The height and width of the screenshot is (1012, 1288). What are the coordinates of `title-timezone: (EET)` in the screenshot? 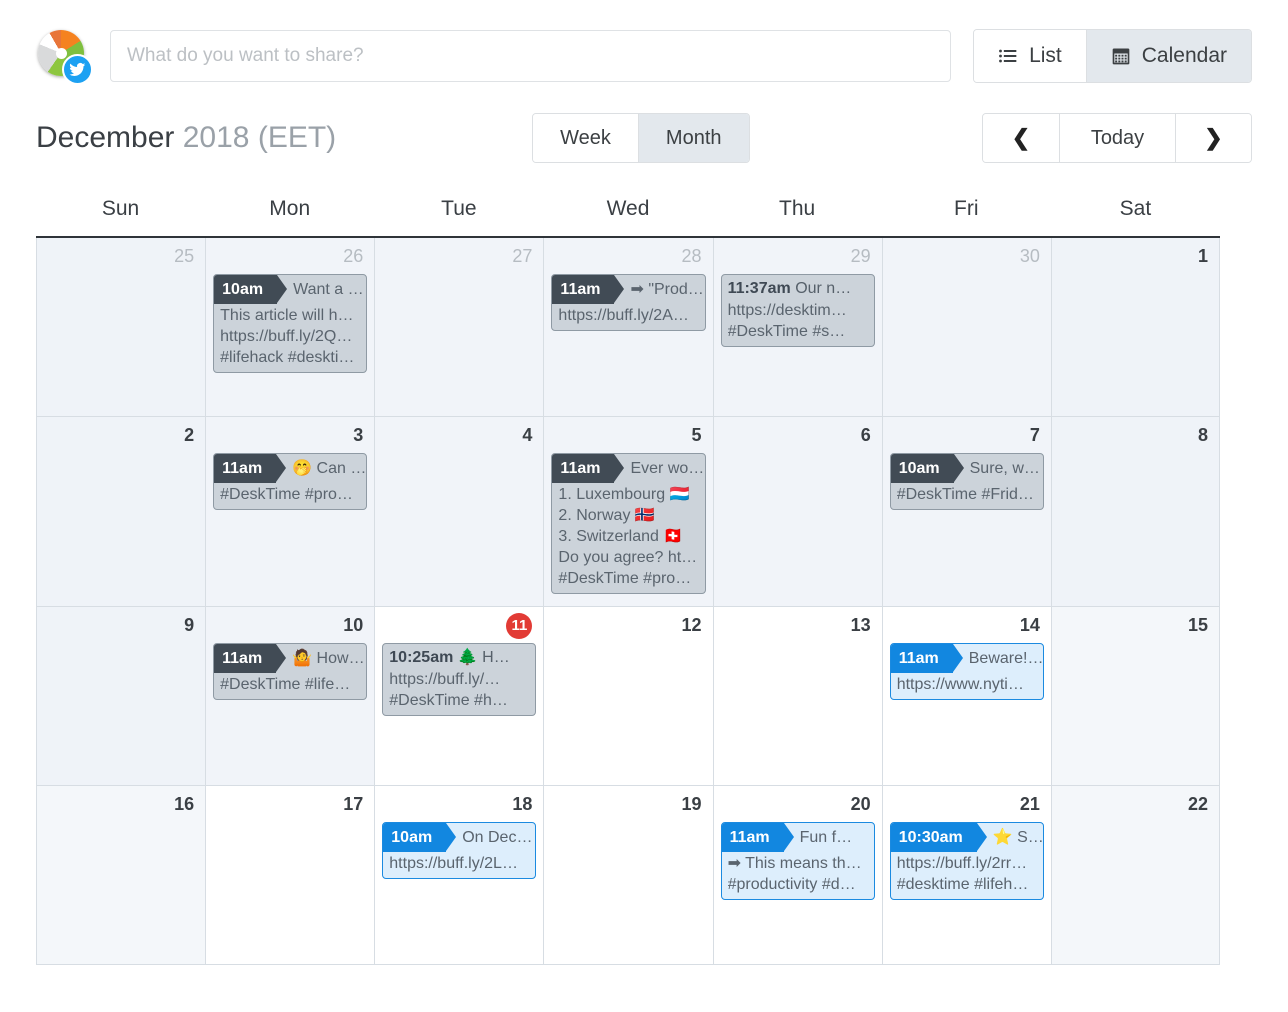 It's located at (297, 137).